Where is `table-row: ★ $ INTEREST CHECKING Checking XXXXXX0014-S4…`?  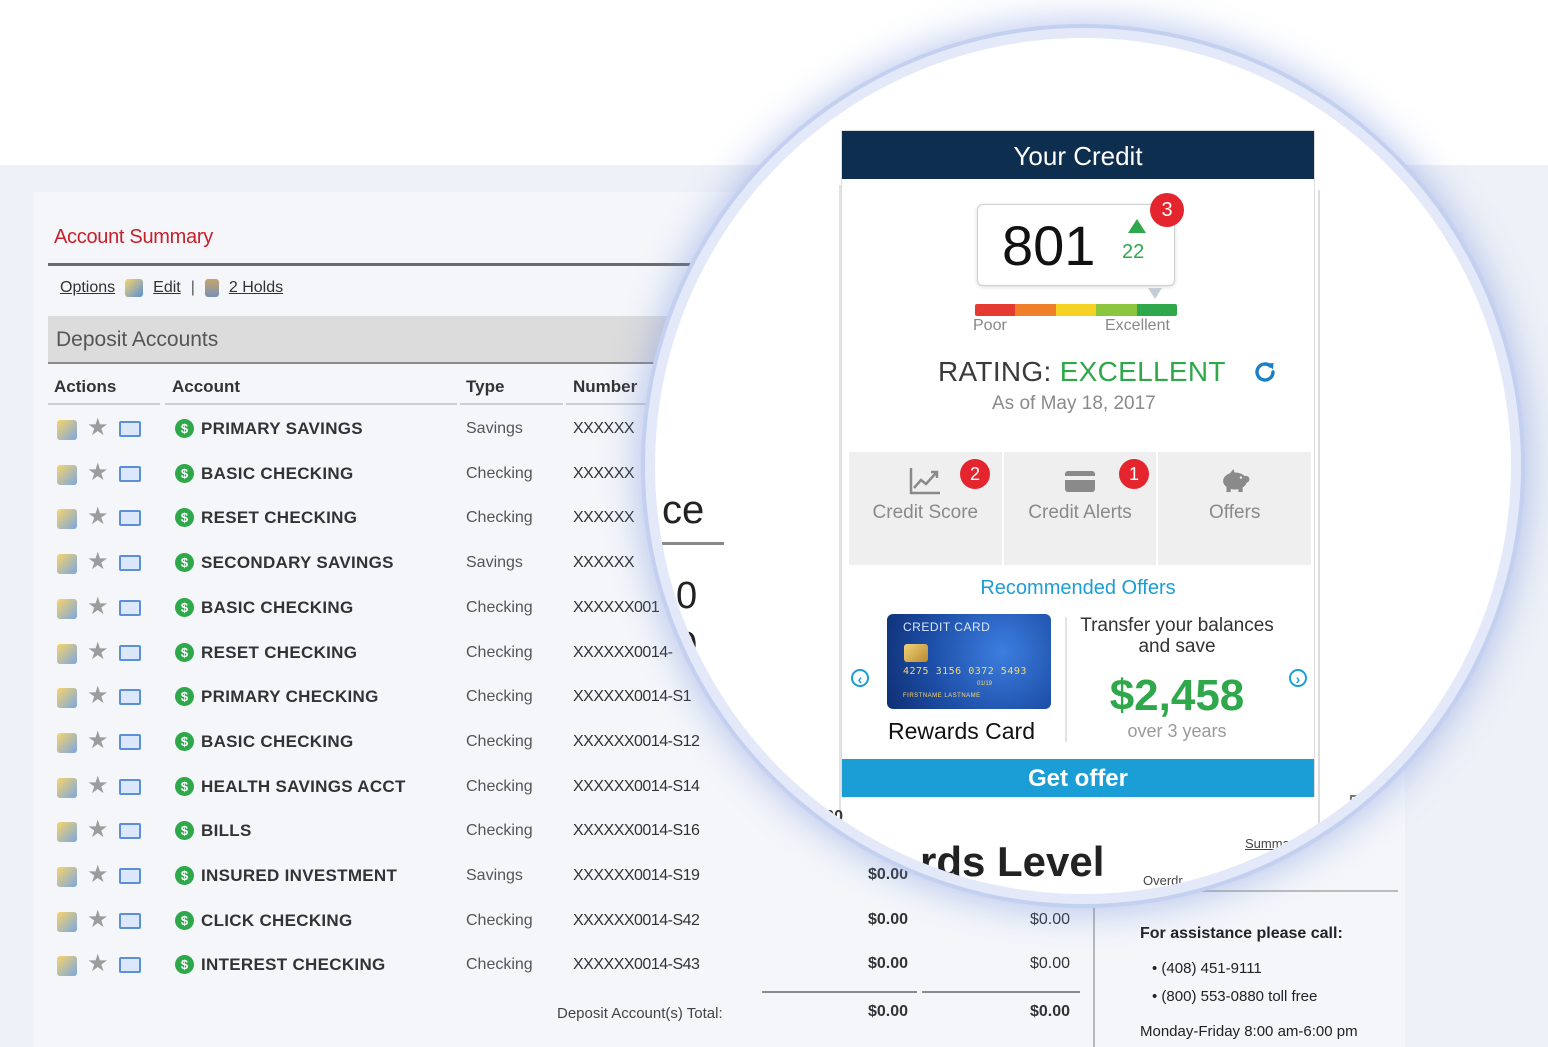 table-row: ★ $ INTEREST CHECKING Checking XXXXXX0014-S4… is located at coordinates (559, 974).